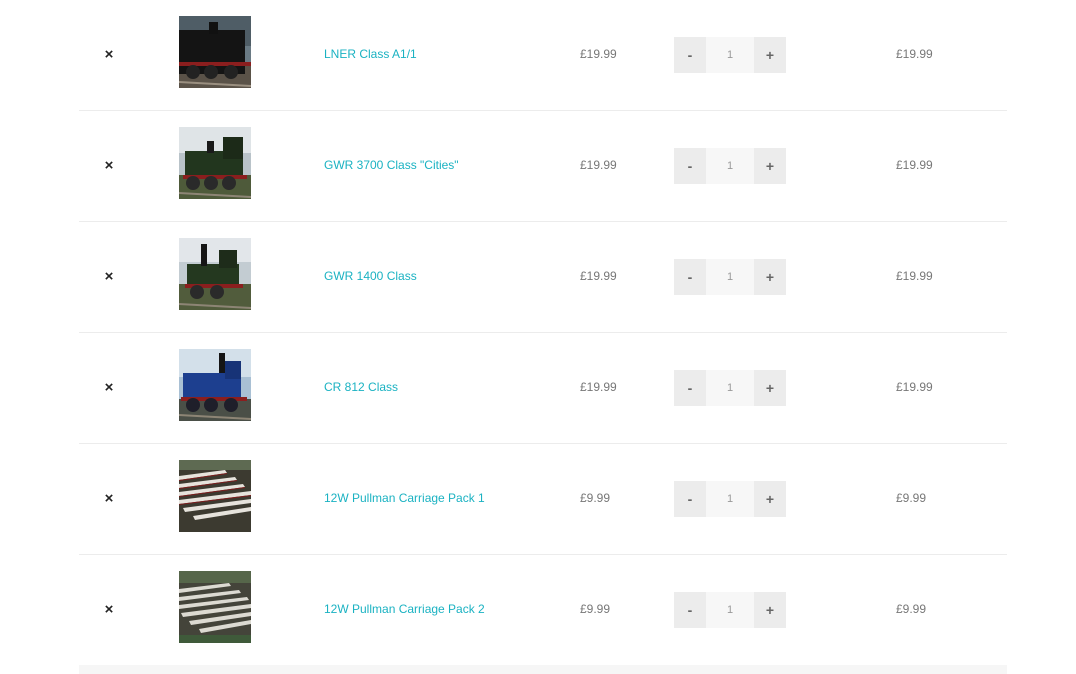 The image size is (1076, 674). Describe the element at coordinates (391, 165) in the screenshot. I see `product-link: GWR 3700 Class "Cities"` at that location.